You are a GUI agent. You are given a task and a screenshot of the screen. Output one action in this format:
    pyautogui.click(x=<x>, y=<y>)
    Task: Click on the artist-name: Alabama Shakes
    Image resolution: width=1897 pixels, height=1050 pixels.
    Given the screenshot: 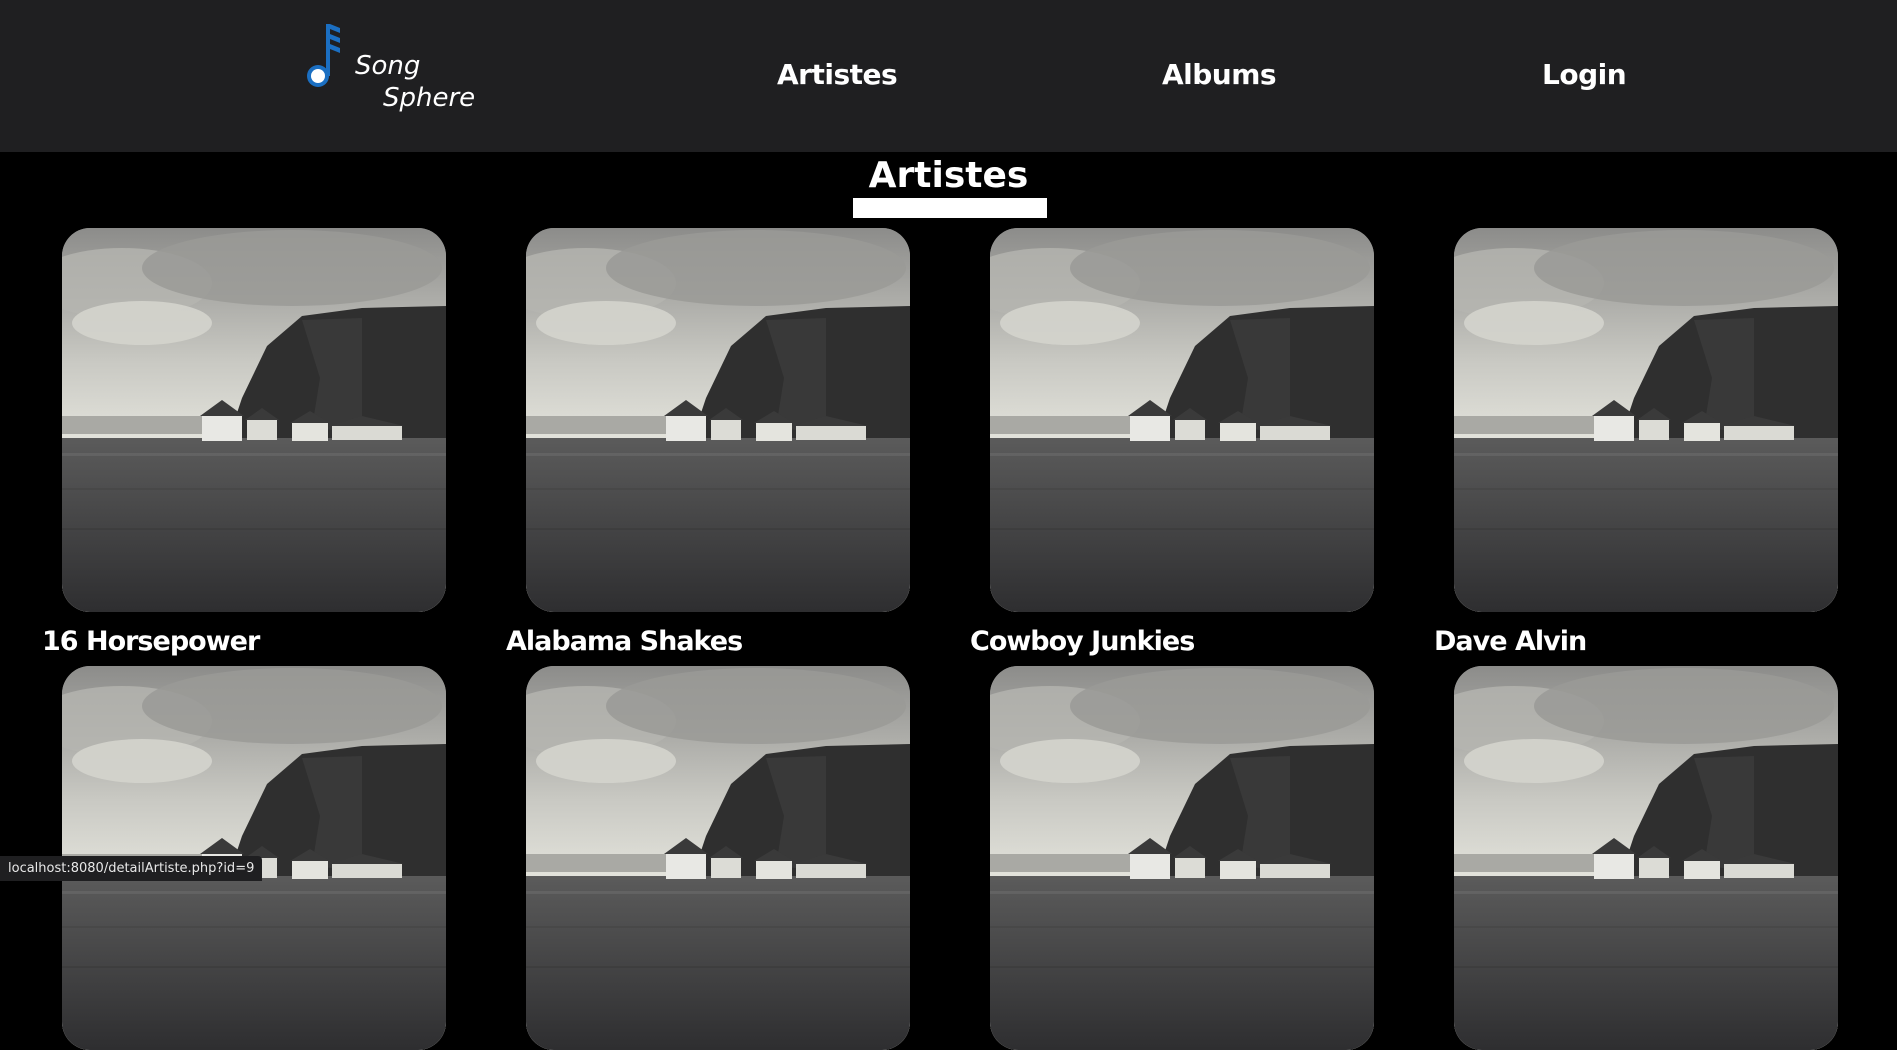 What is the action you would take?
    pyautogui.click(x=624, y=641)
    